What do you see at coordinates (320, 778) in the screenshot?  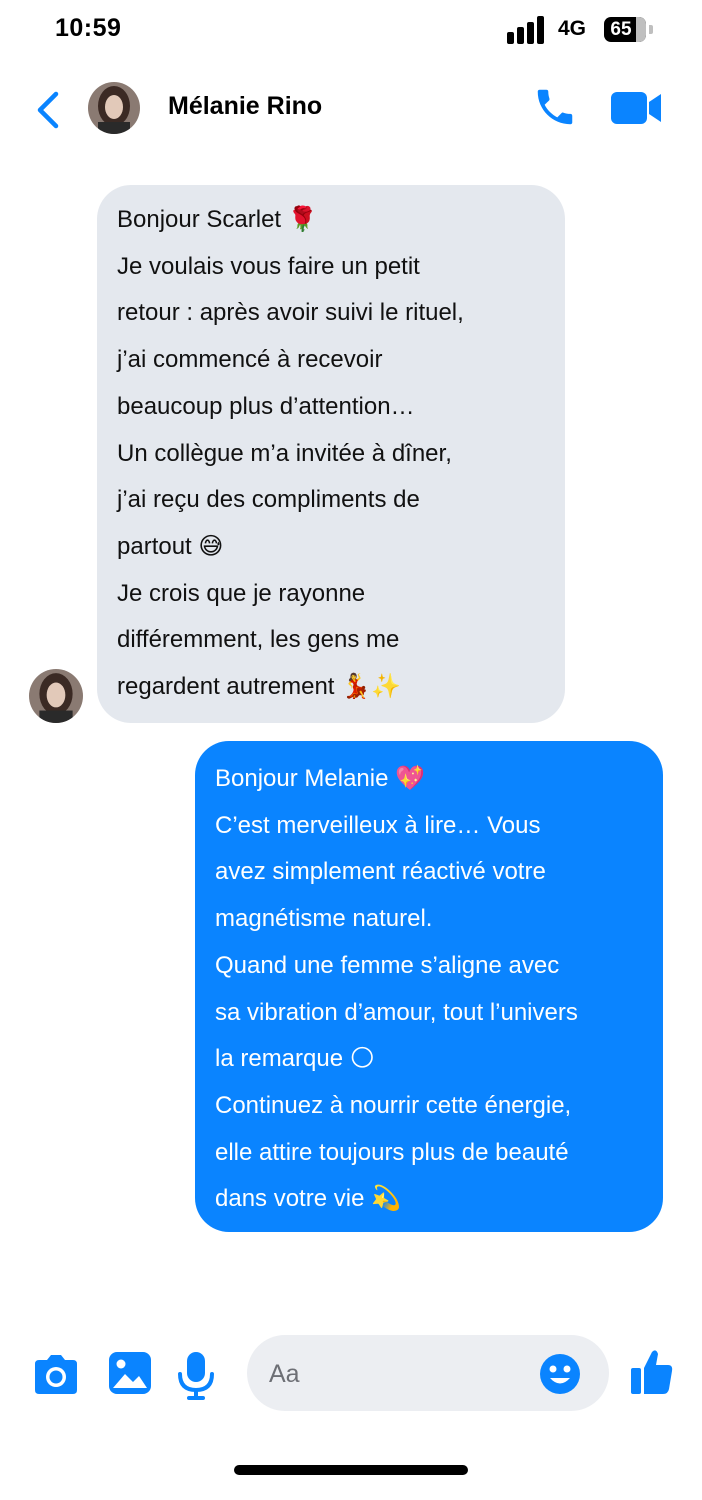 I see `message-line: Bonjour Melanie 💖` at bounding box center [320, 778].